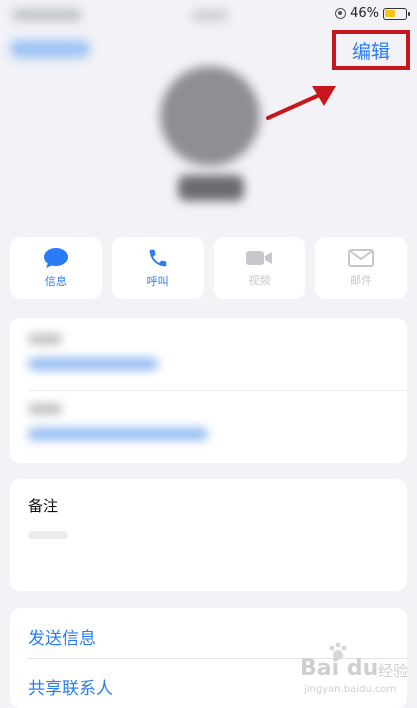 The image size is (417, 708). I want to click on watermark: Bai du 经验 jingyan.baidu.com, so click(358, 670).